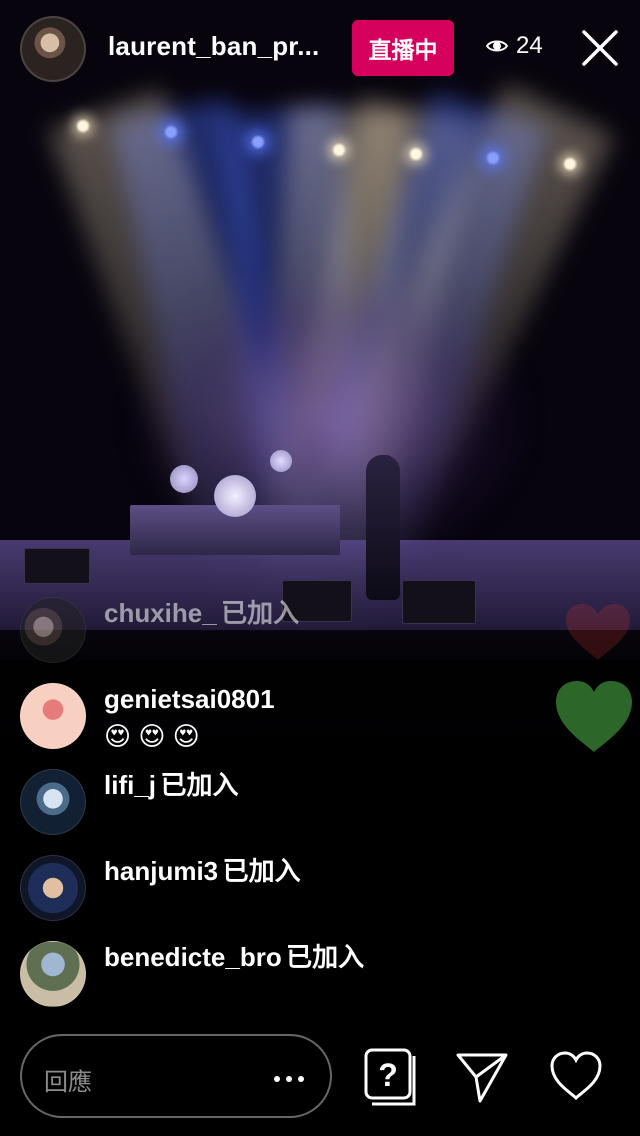 The image size is (640, 1136). What do you see at coordinates (320, 48) in the screenshot?
I see `top-bar: laurent_ban_pr... 直播中 24` at bounding box center [320, 48].